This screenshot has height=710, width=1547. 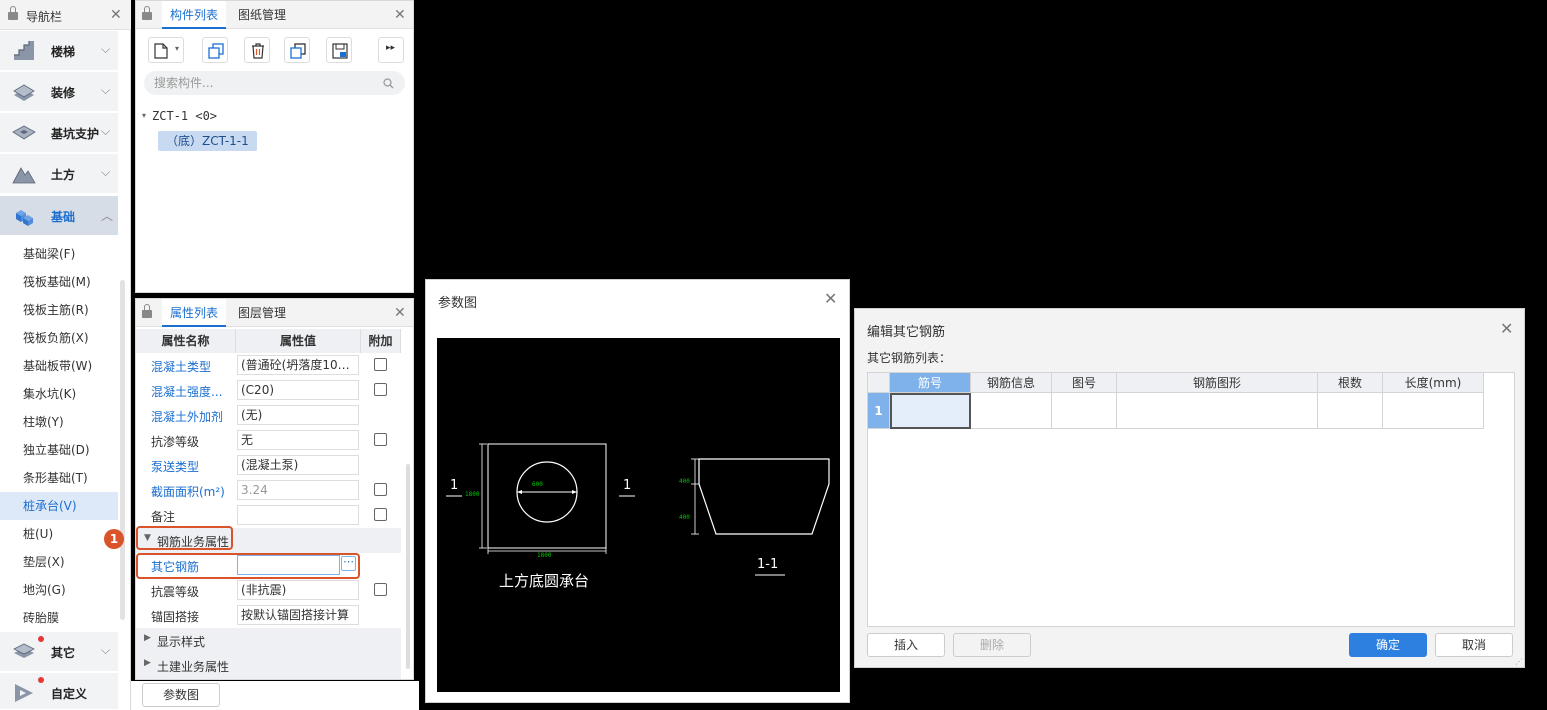 What do you see at coordinates (207, 141) in the screenshot?
I see `tree-child-node: （底）ZCT-1-1` at bounding box center [207, 141].